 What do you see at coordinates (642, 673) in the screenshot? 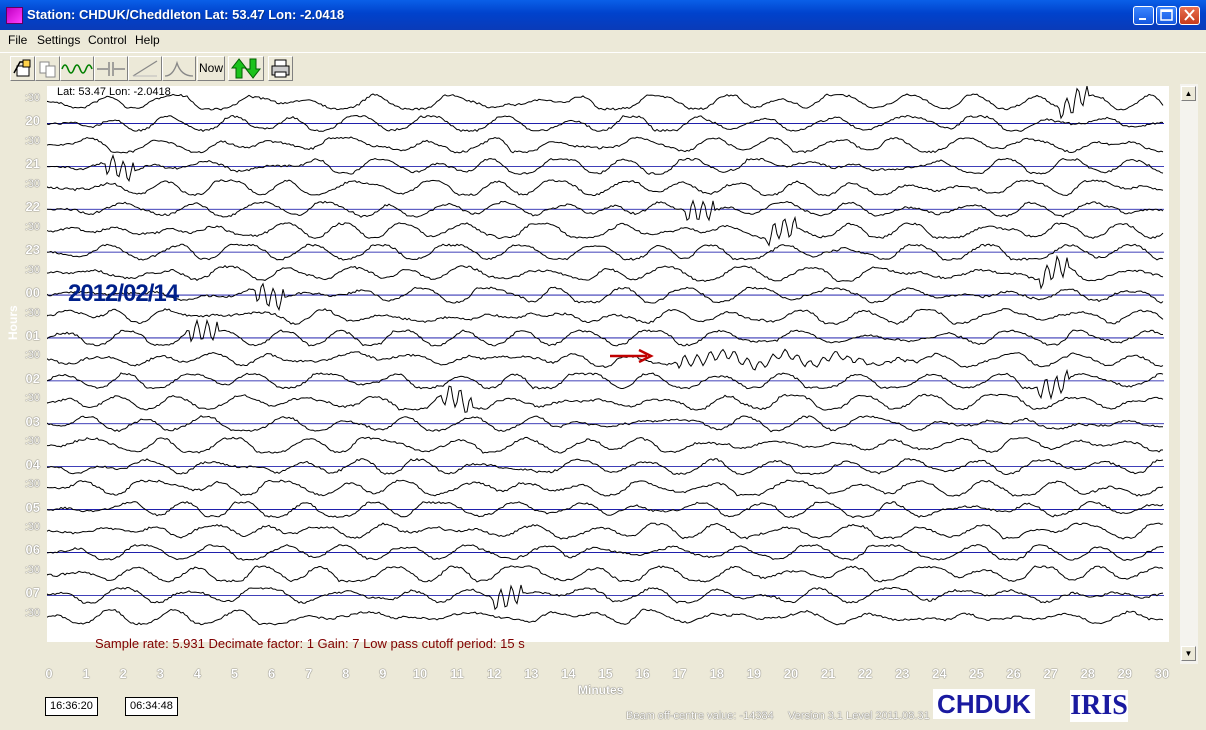
I see `x-tick-label: 16` at bounding box center [642, 673].